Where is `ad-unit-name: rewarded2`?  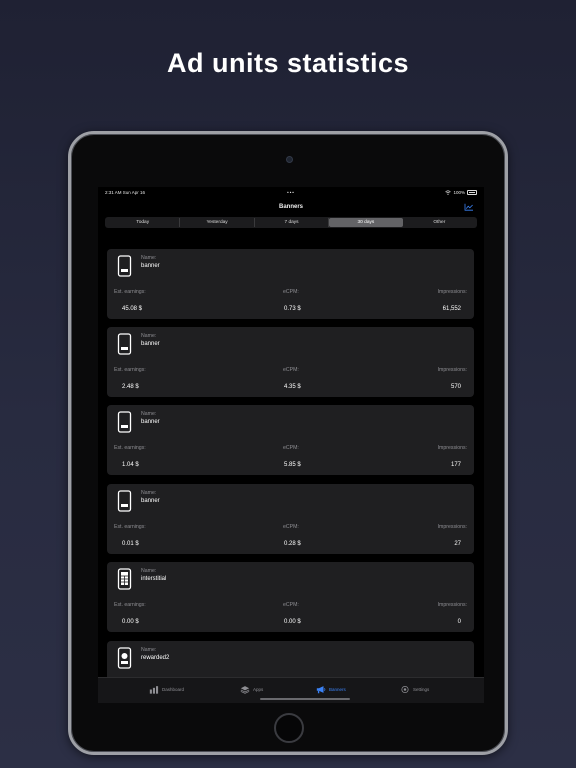
ad-unit-name: rewarded2 is located at coordinates (155, 658).